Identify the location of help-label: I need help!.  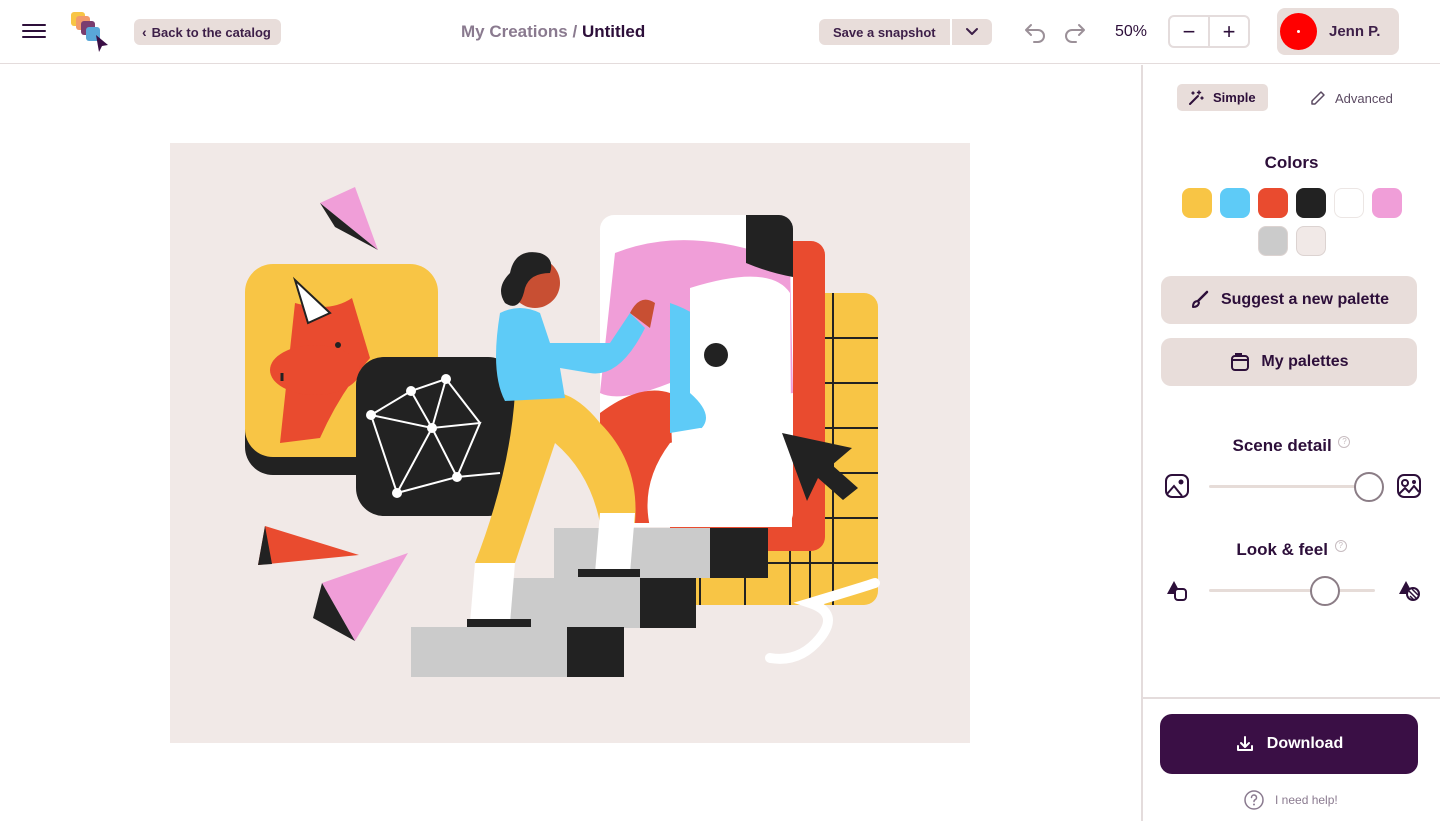
(1306, 800).